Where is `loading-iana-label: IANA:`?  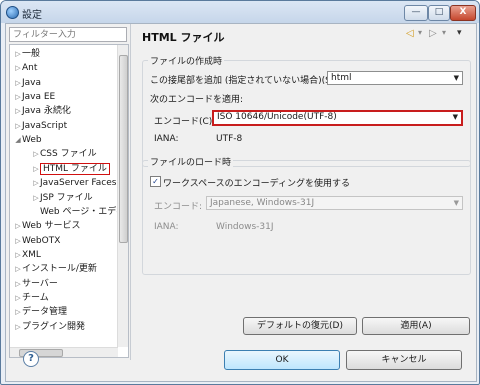 loading-iana-label: IANA: is located at coordinates (166, 227).